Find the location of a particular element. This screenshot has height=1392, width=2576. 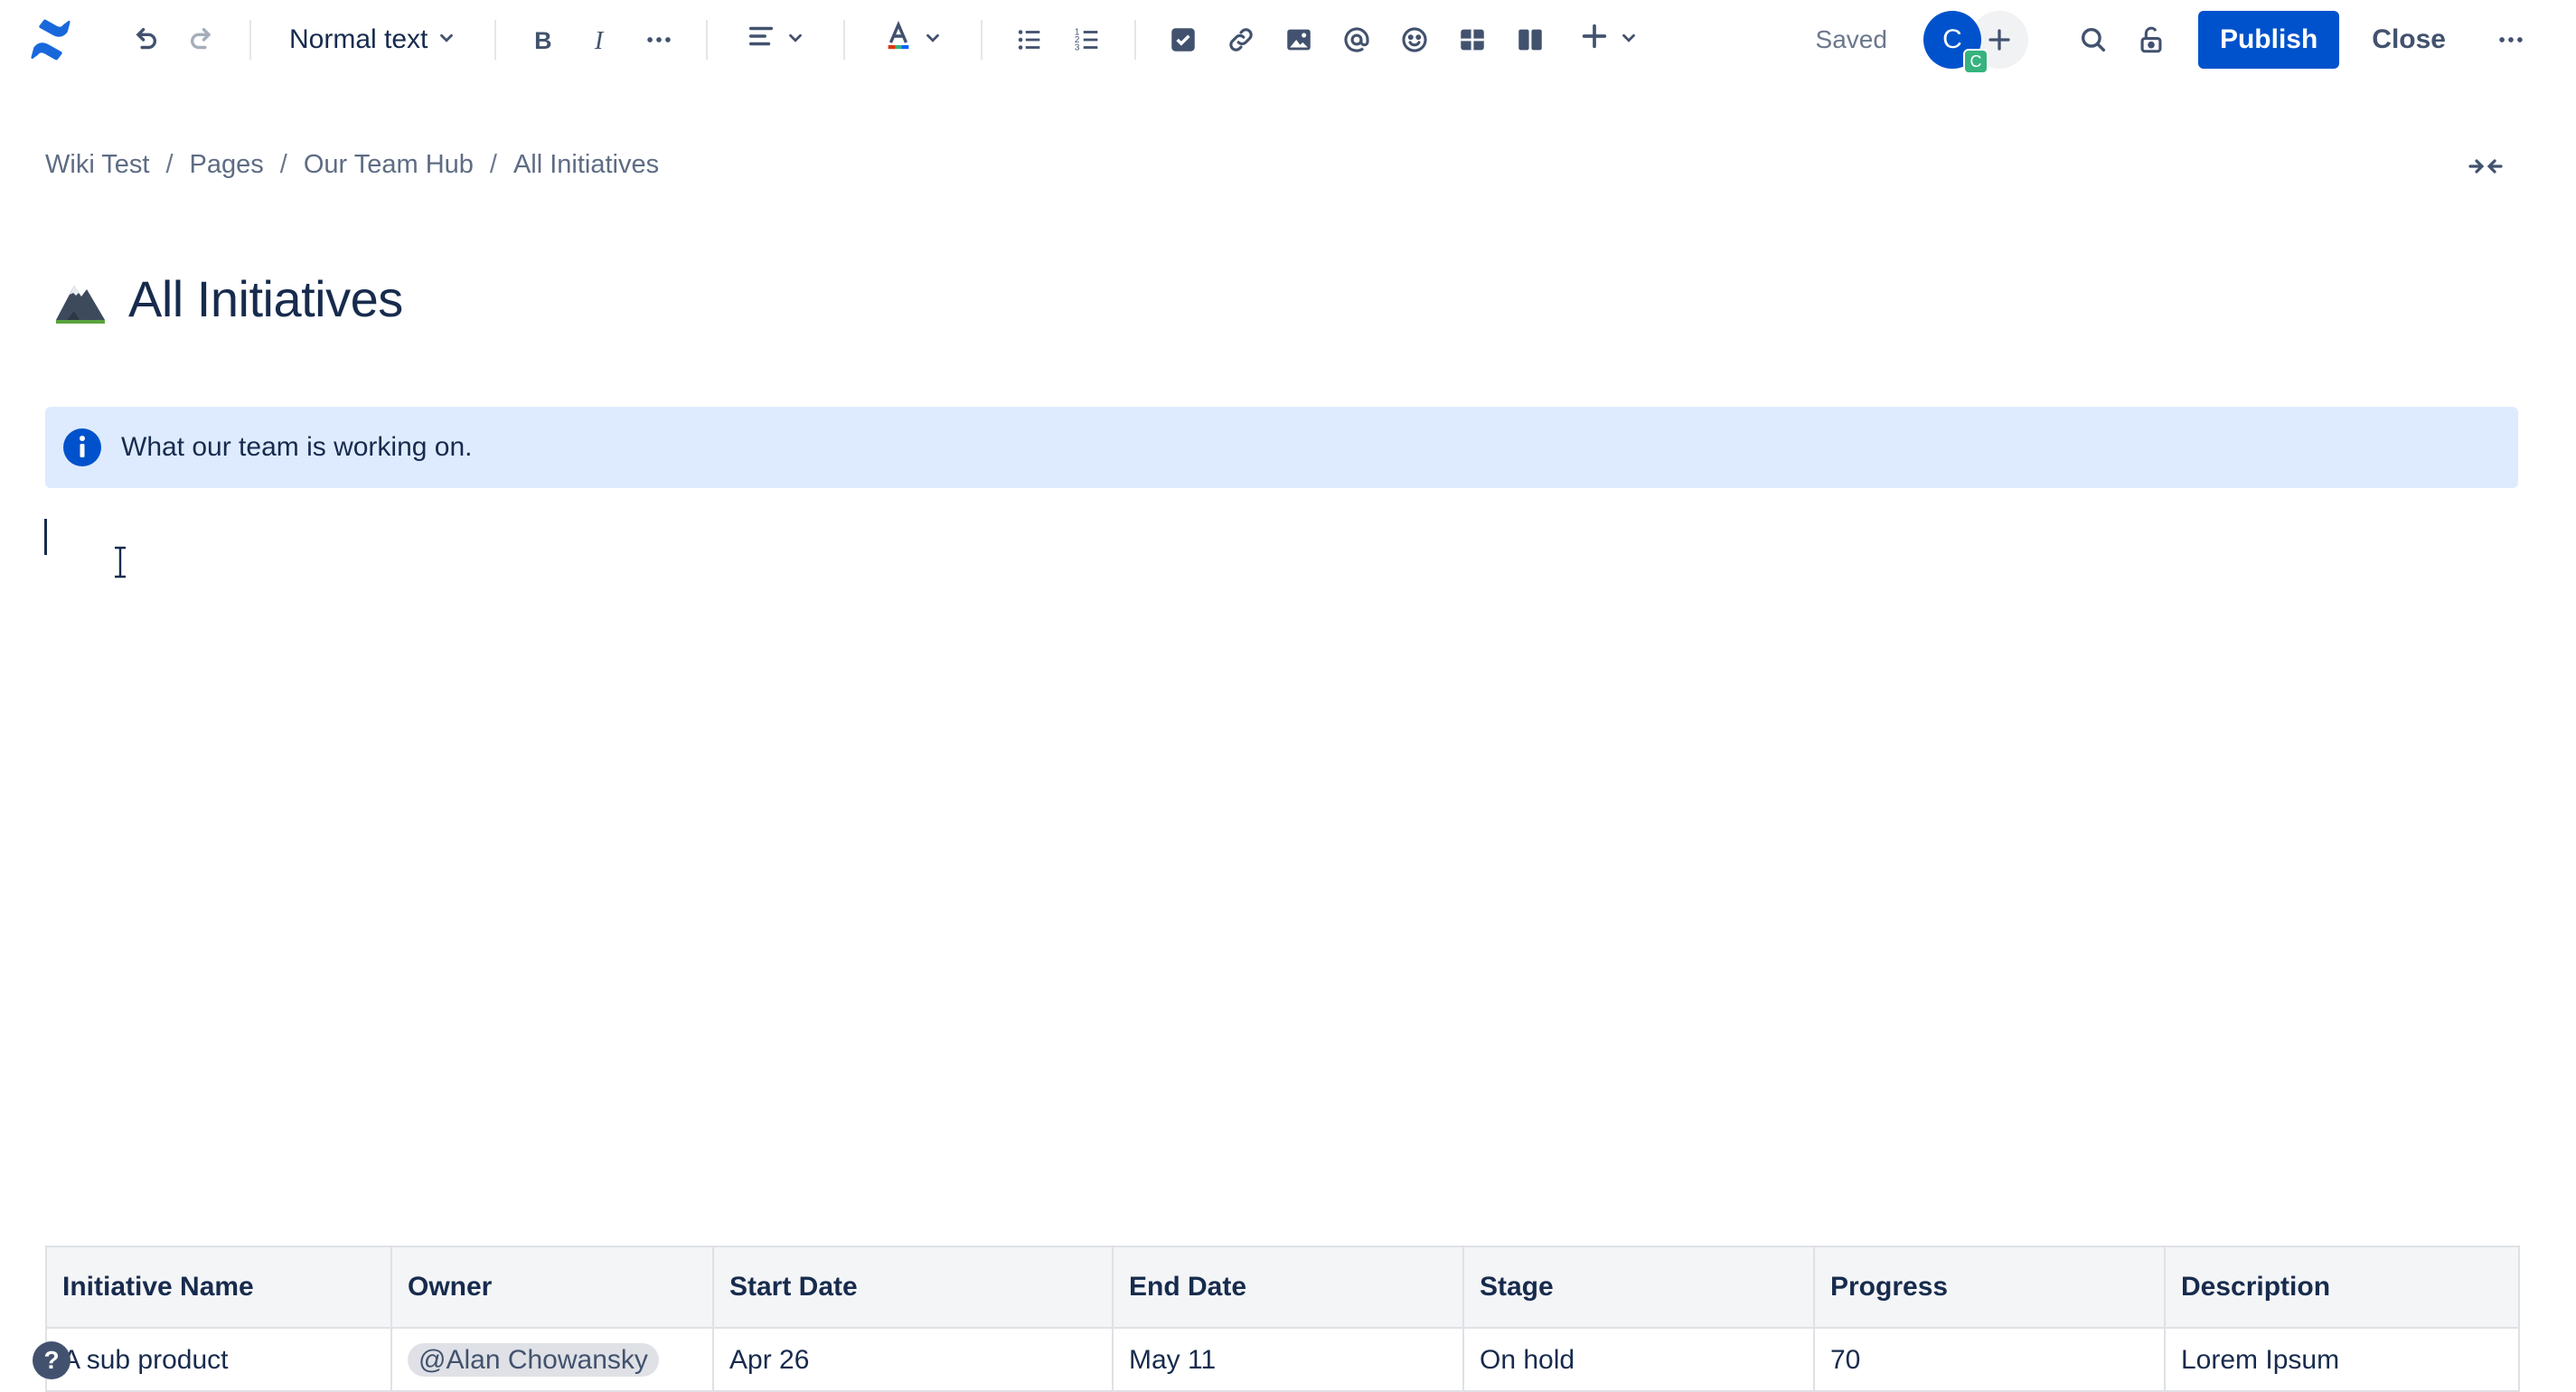

search-icon is located at coordinates (2093, 39).